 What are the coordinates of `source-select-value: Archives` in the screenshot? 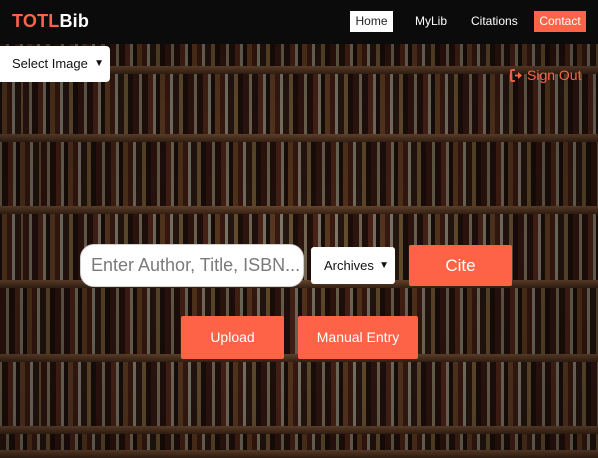 It's located at (349, 265).